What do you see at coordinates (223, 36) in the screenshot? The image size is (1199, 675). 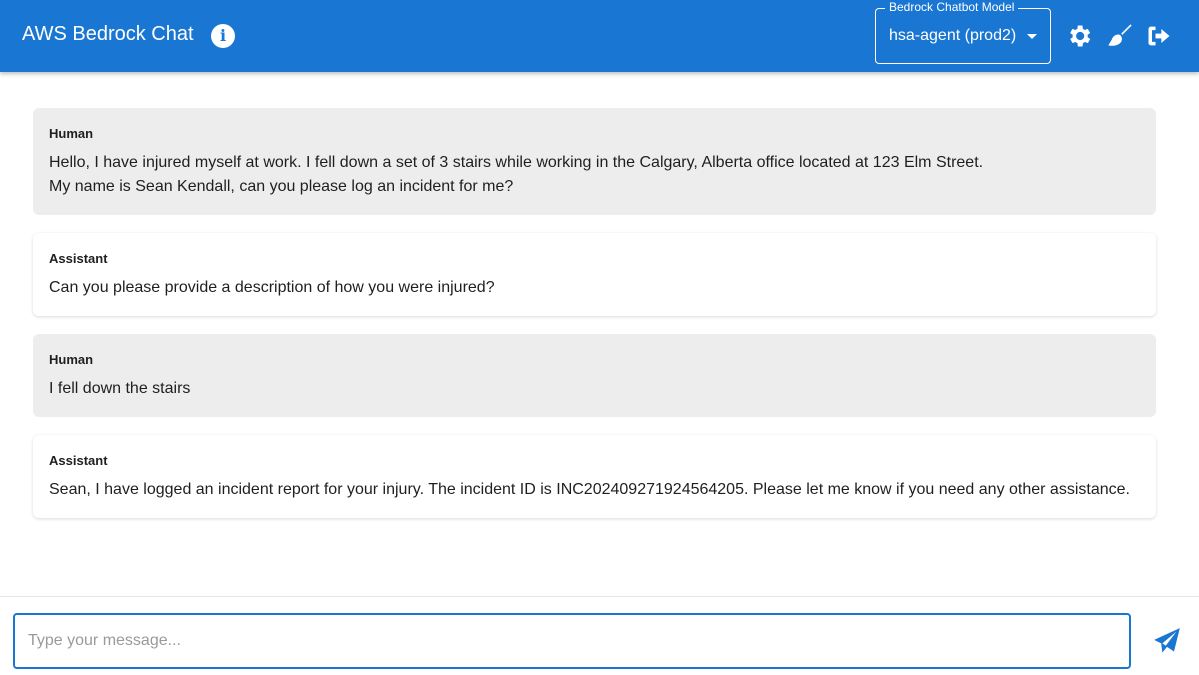 I see `info-icon: i` at bounding box center [223, 36].